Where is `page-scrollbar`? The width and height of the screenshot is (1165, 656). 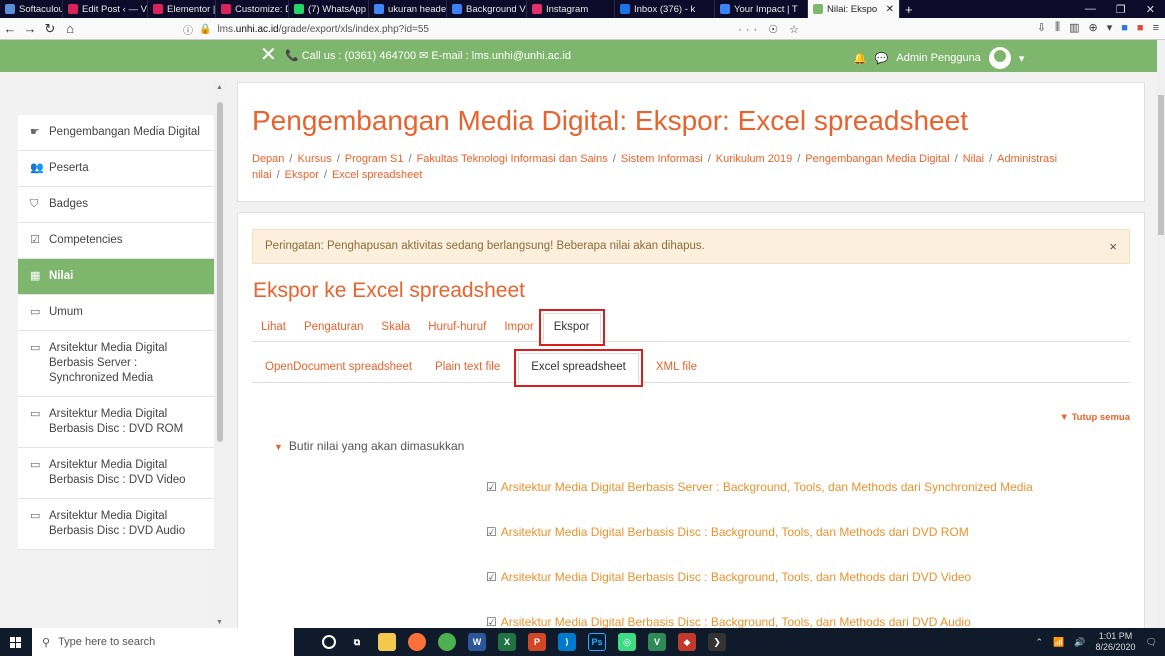 page-scrollbar is located at coordinates (1161, 334).